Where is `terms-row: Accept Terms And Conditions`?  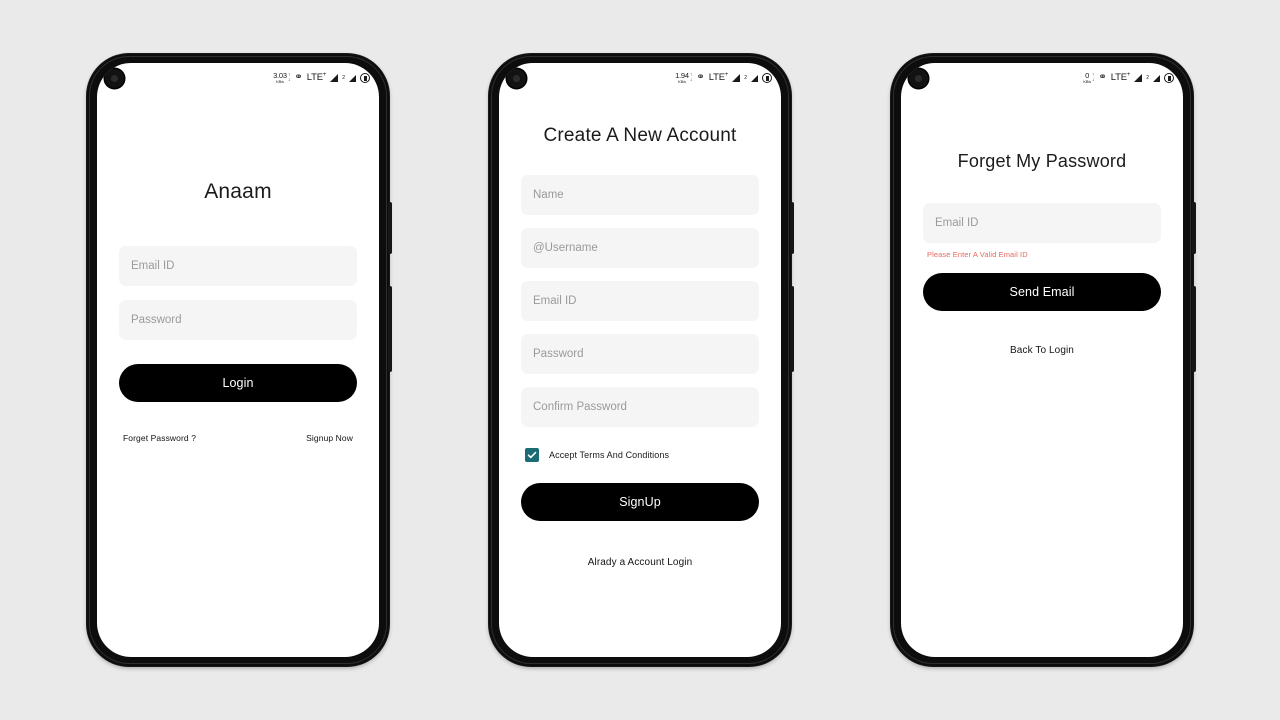
terms-row: Accept Terms And Conditions is located at coordinates (640, 455).